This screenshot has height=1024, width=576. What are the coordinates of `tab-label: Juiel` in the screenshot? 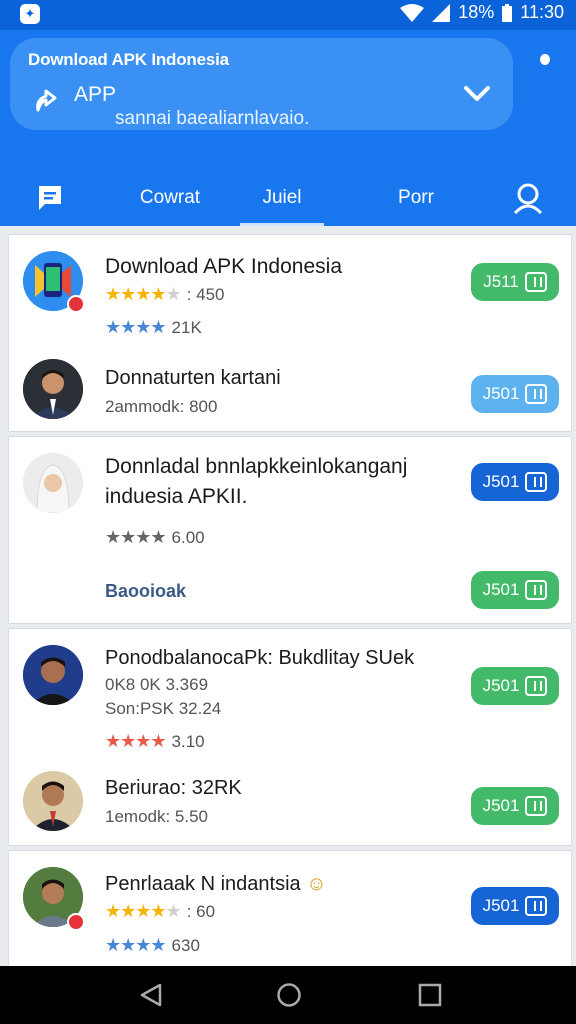 It's located at (282, 197).